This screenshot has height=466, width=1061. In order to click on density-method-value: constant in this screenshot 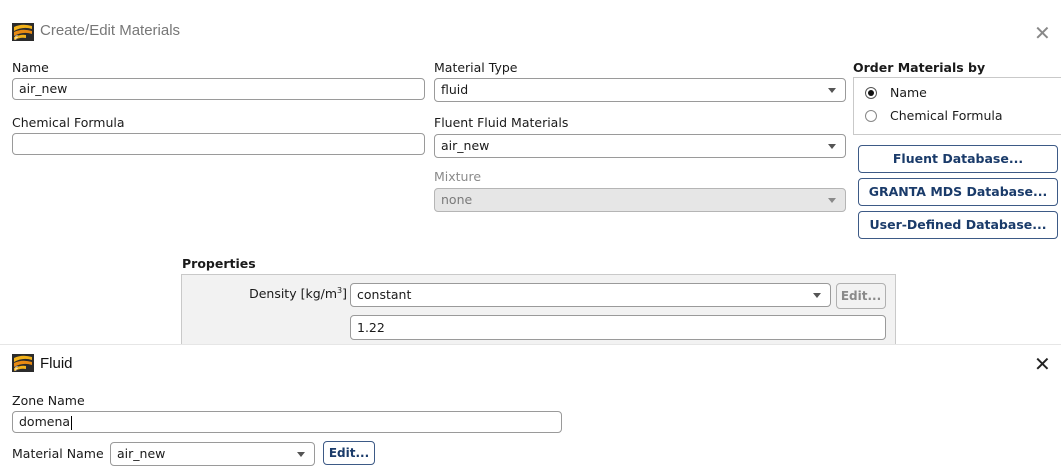, I will do `click(384, 294)`.